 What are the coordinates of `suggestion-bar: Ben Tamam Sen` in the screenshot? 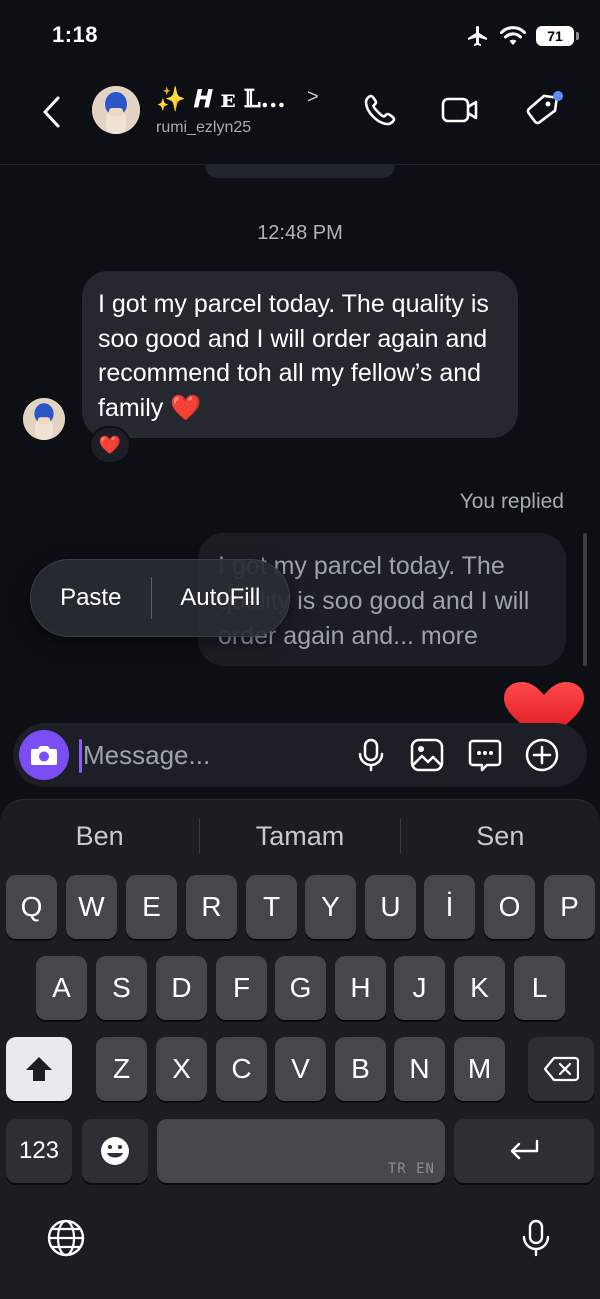 It's located at (300, 836).